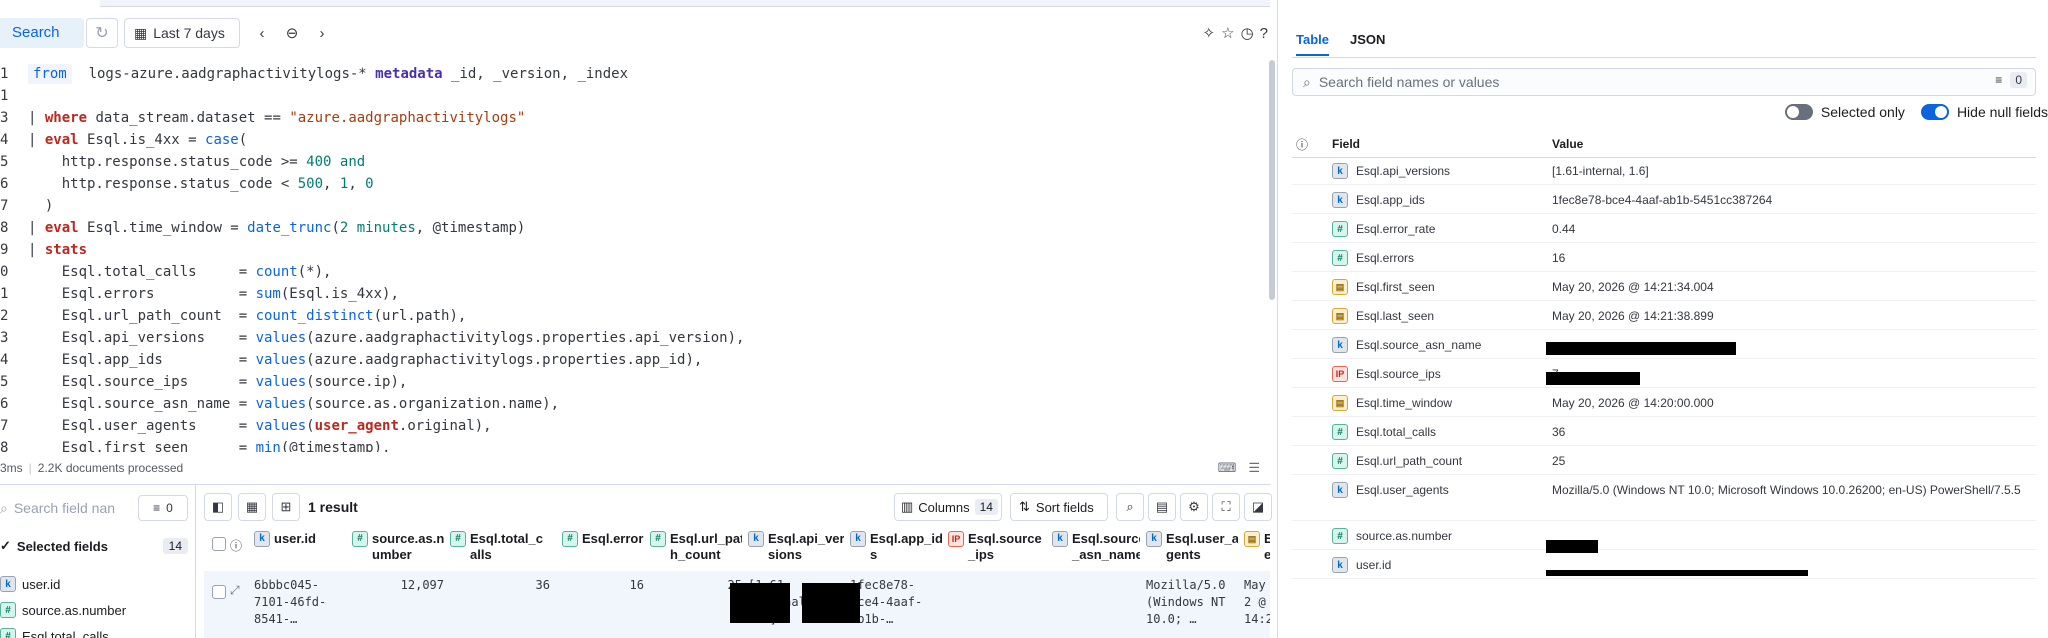  I want to click on list-item: # source.as.number, so click(63, 610).